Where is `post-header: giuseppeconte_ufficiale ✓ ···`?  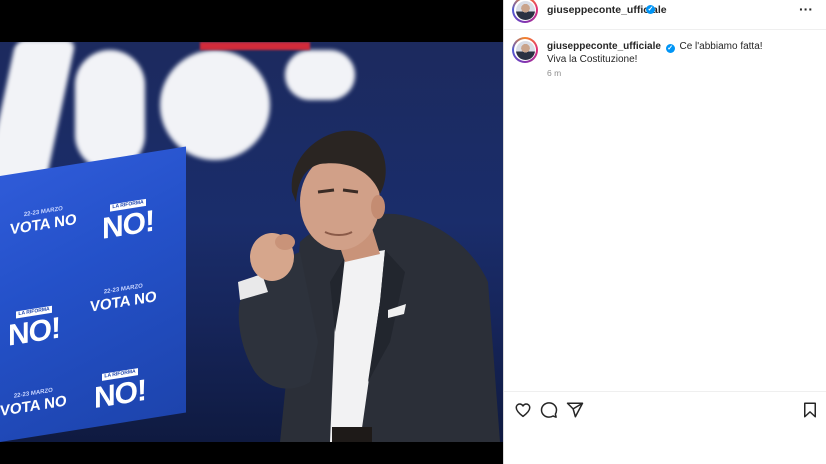
post-header: giuseppeconte_ufficiale ✓ ··· is located at coordinates (665, 15).